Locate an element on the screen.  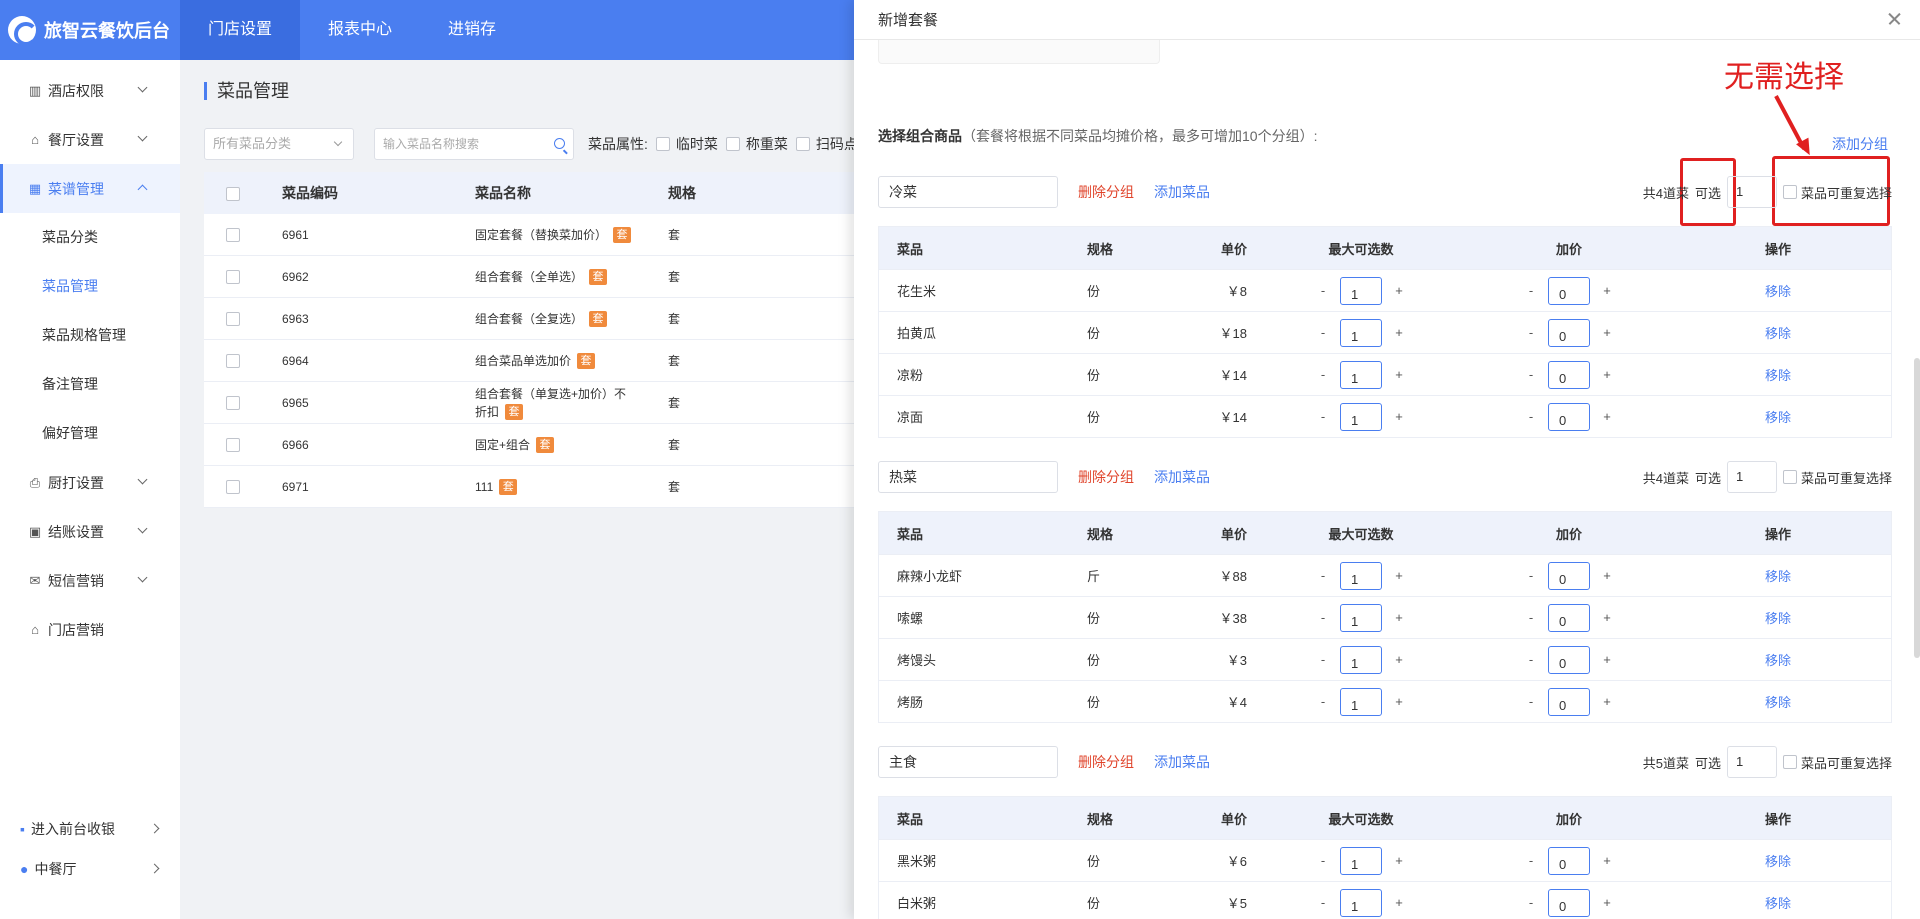
table-row: 6971 111 套 套 is located at coordinates (544, 487).